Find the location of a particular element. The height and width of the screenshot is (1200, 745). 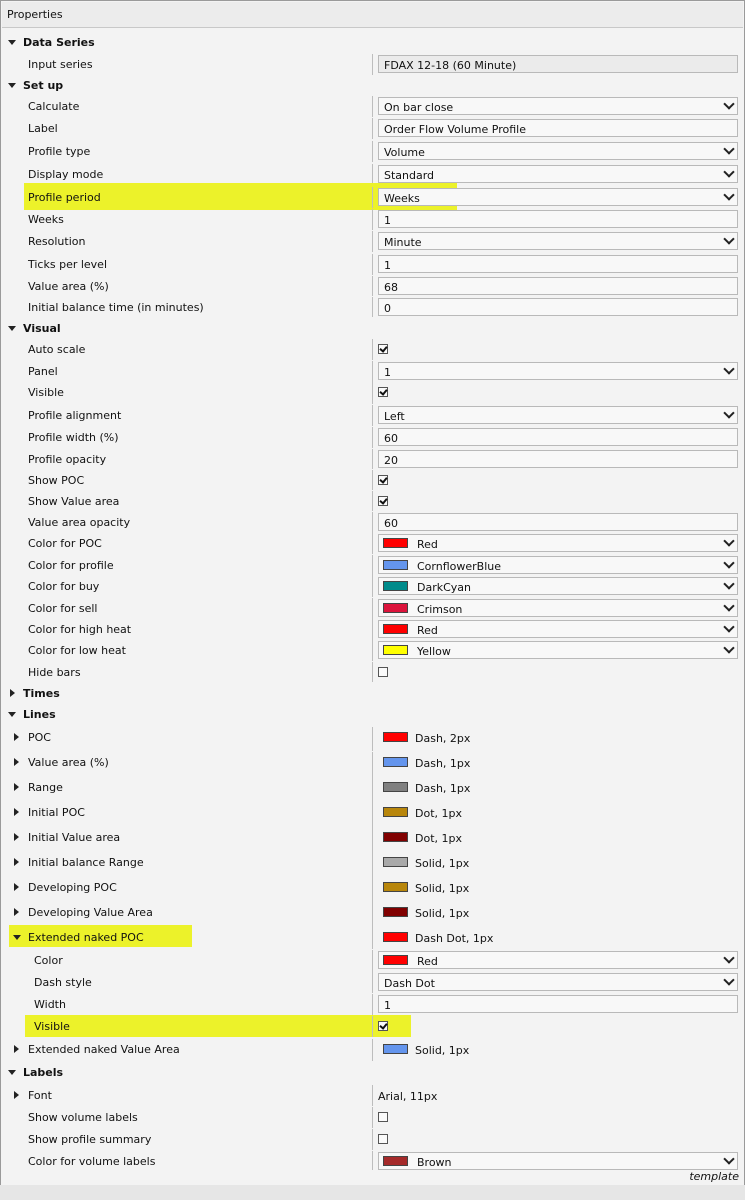

dropdown-field: Volume is located at coordinates (558, 151).